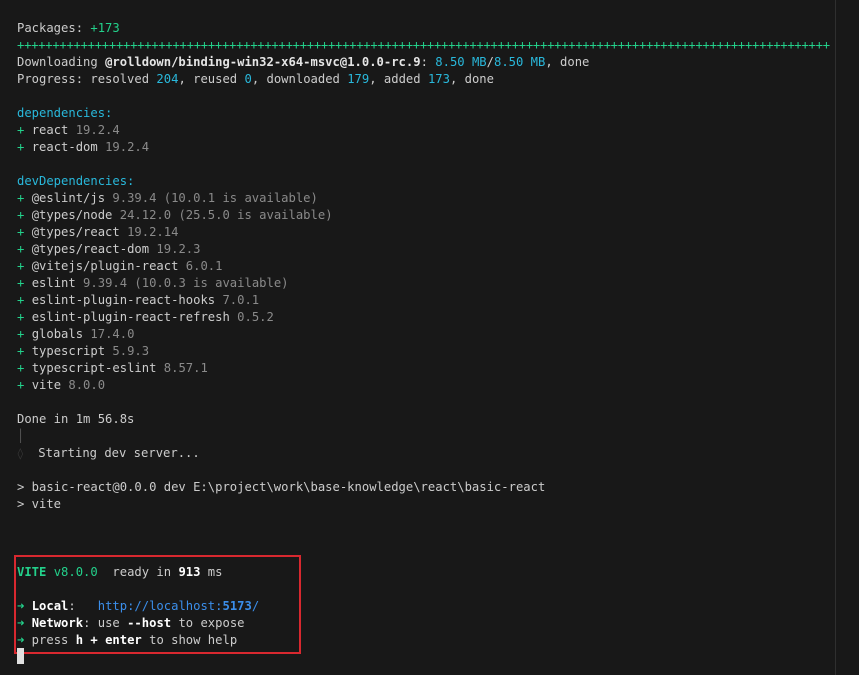  Describe the element at coordinates (53, 283) in the screenshot. I see `package-name: eslint` at that location.